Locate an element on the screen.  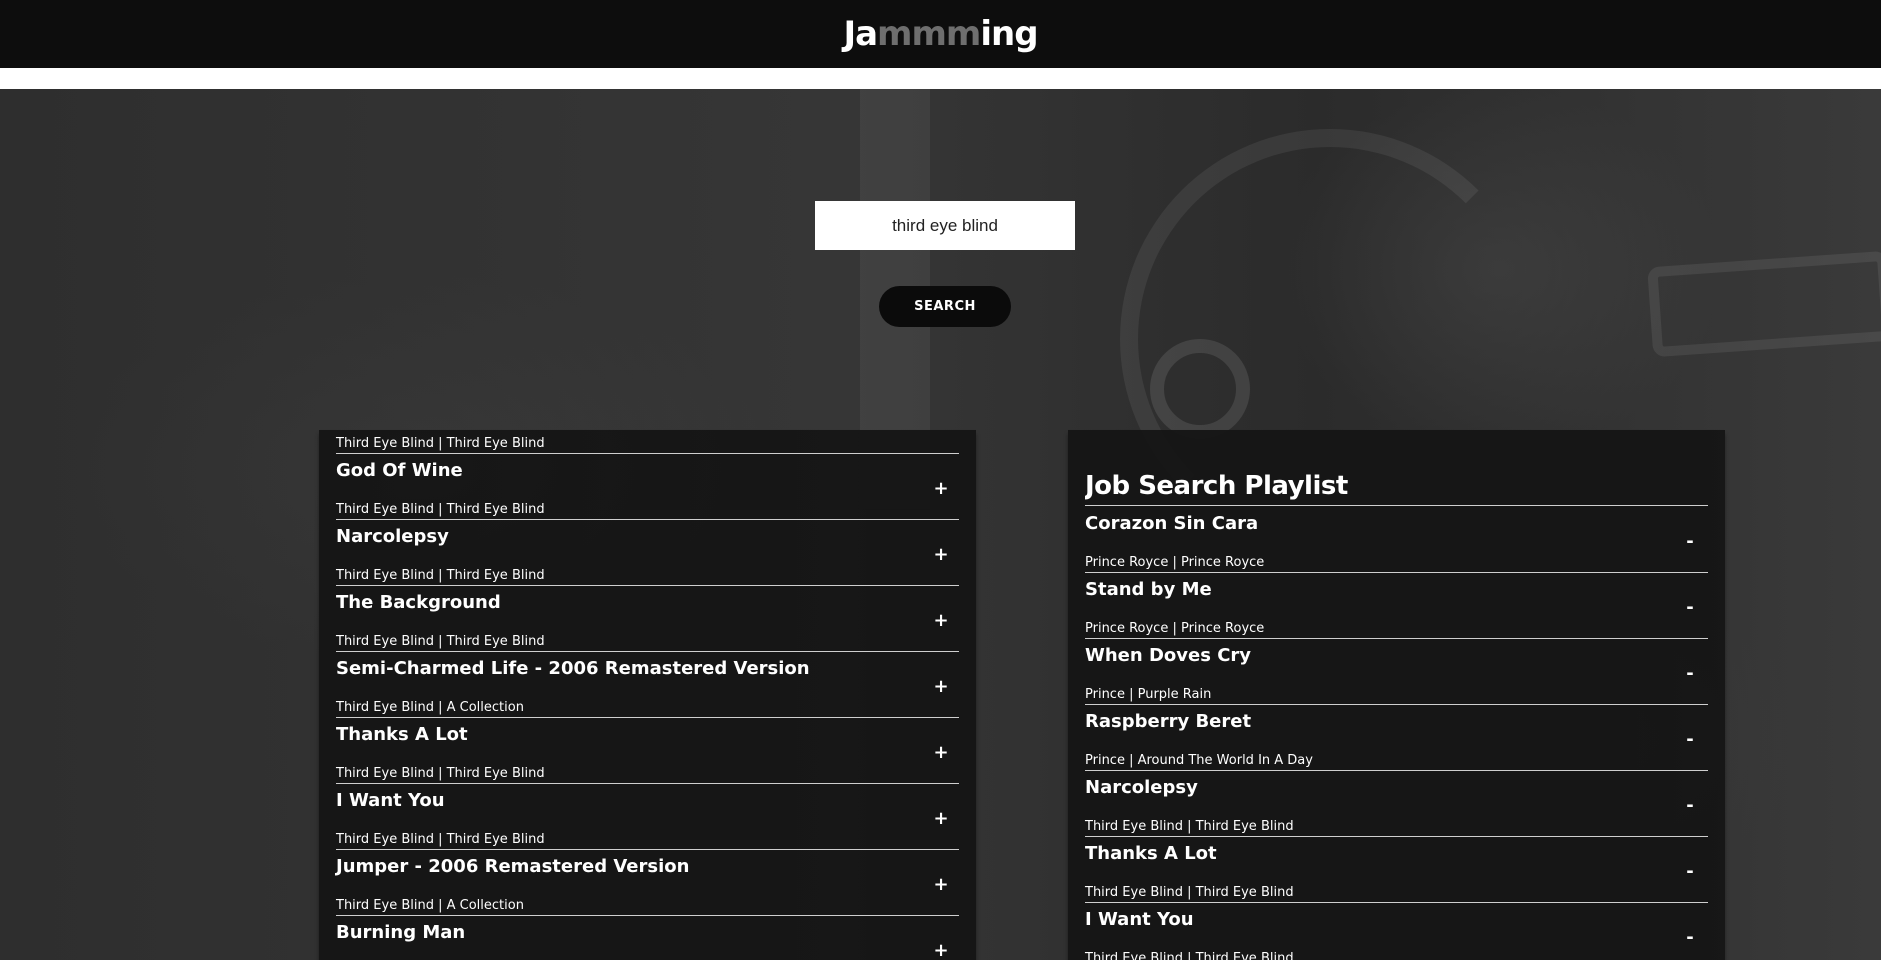
search-input is located at coordinates (945, 225).